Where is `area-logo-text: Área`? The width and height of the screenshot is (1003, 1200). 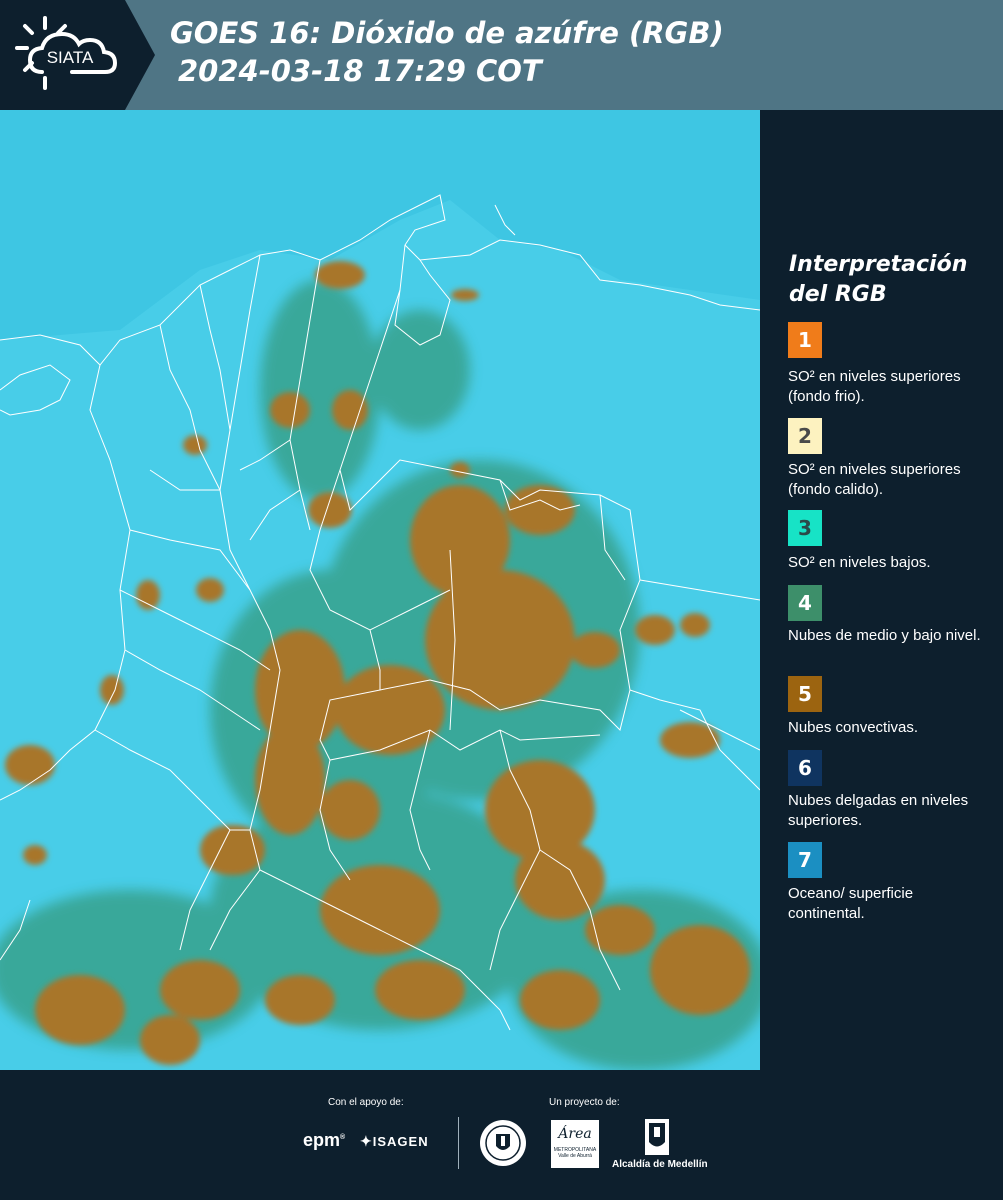 area-logo-text: Área is located at coordinates (575, 1134).